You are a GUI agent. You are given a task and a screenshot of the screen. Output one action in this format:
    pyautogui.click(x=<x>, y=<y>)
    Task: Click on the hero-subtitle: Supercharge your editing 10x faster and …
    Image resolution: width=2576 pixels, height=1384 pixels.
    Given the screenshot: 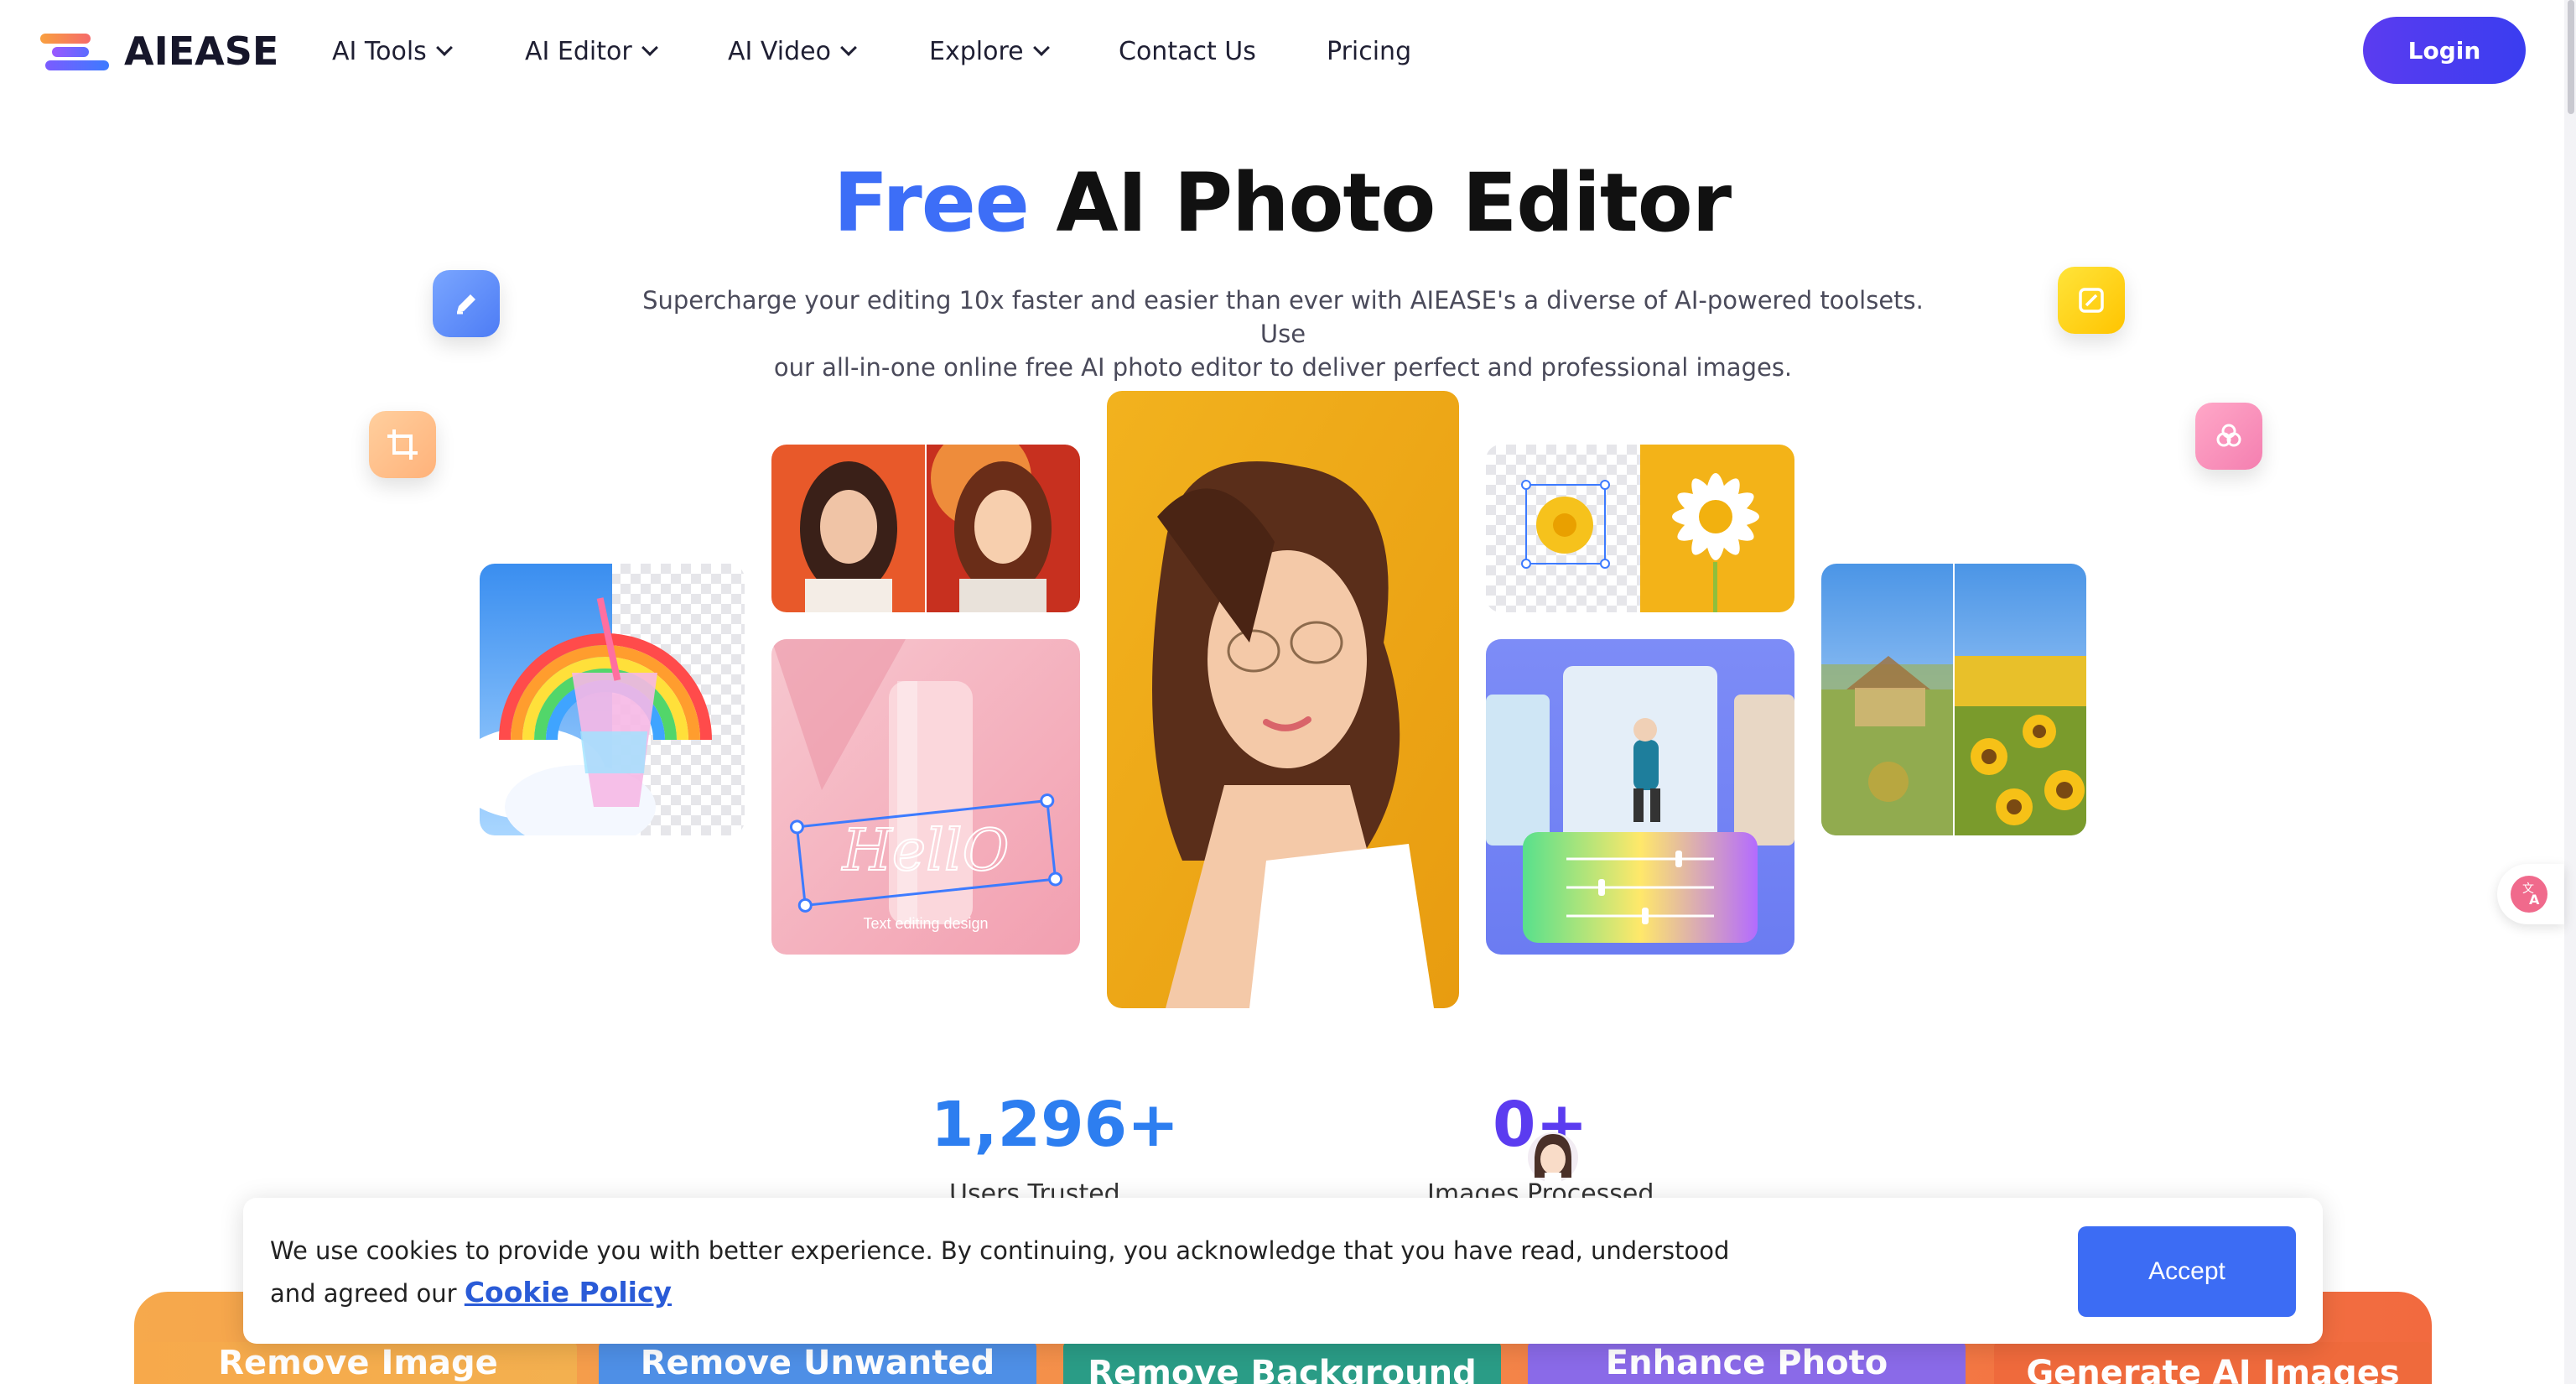 What is the action you would take?
    pyautogui.click(x=1283, y=334)
    